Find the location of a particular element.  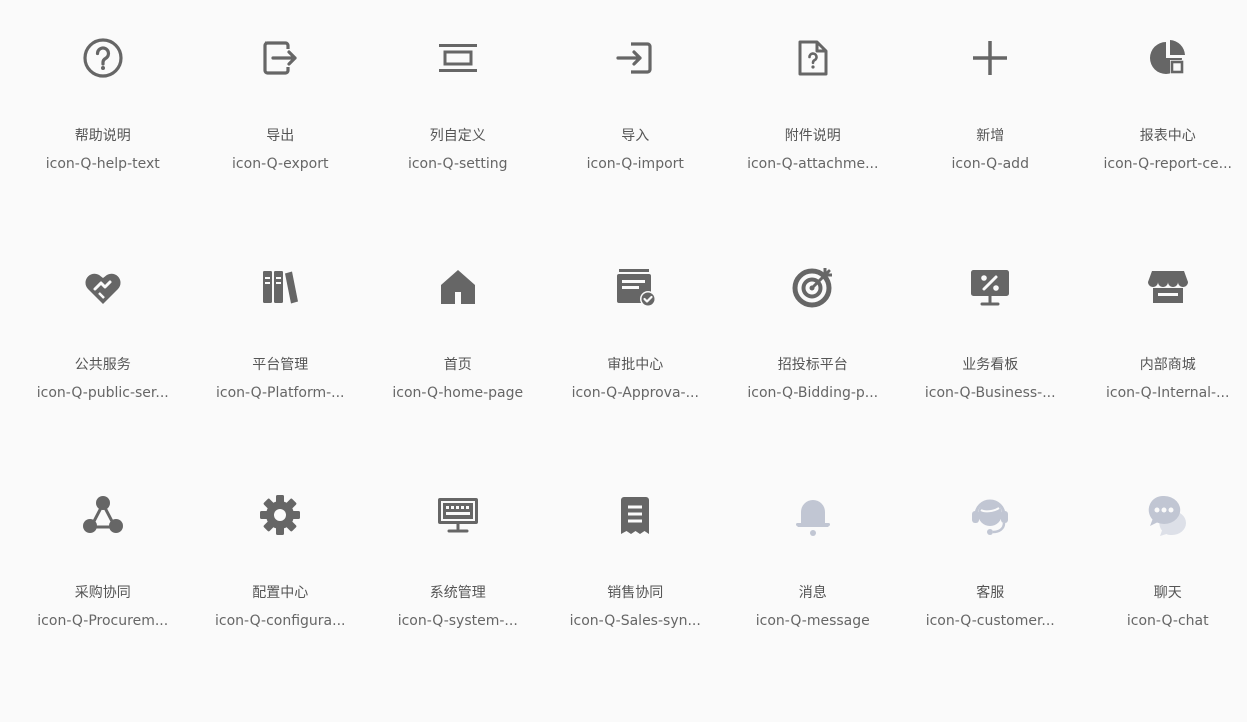

icon-class-label: icon-Q-message is located at coordinates (812, 621).